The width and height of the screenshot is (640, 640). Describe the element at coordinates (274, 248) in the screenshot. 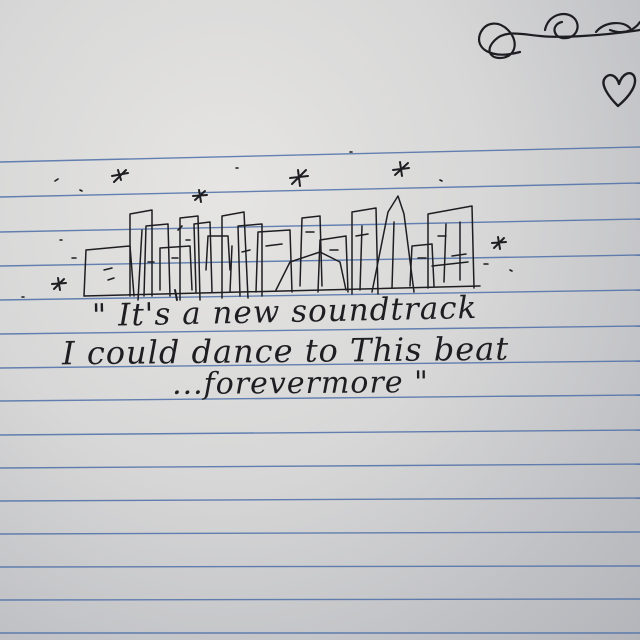

I see `city-skyline` at that location.